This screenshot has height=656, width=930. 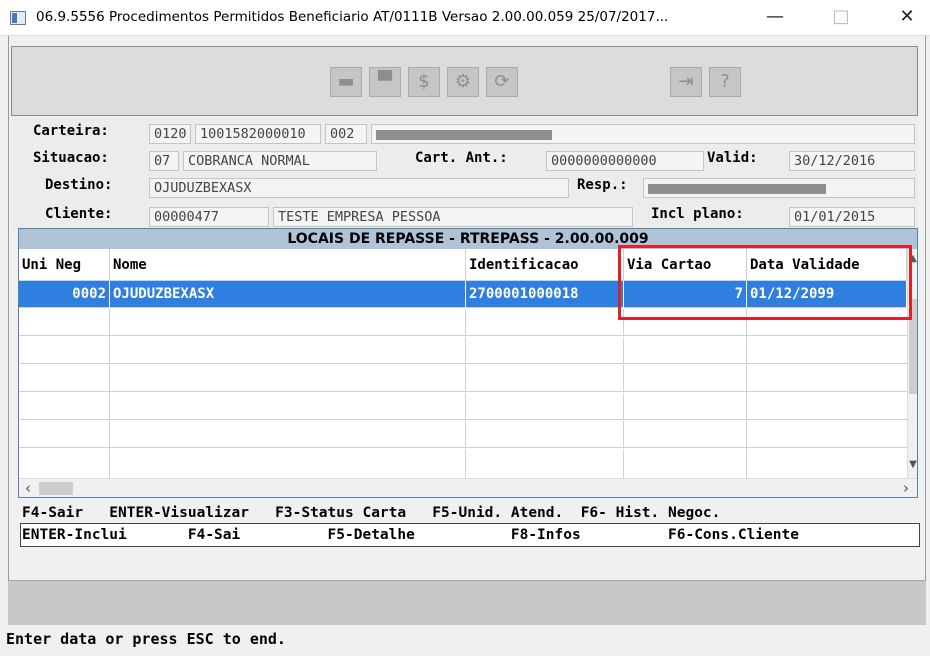 What do you see at coordinates (467, 602) in the screenshot?
I see `message-area` at bounding box center [467, 602].